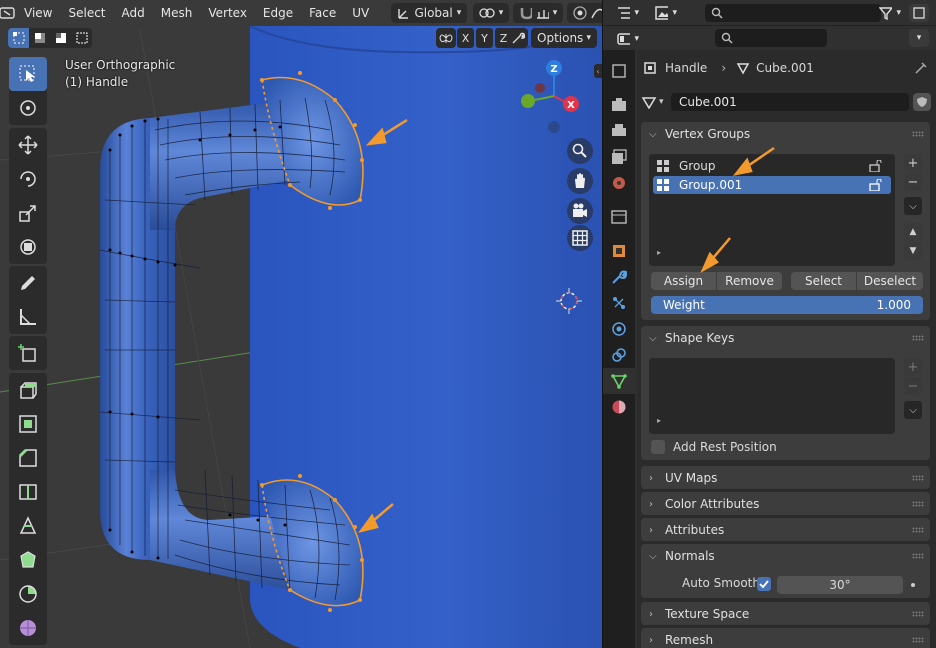  I want to click on tool-rotate, so click(28, 179).